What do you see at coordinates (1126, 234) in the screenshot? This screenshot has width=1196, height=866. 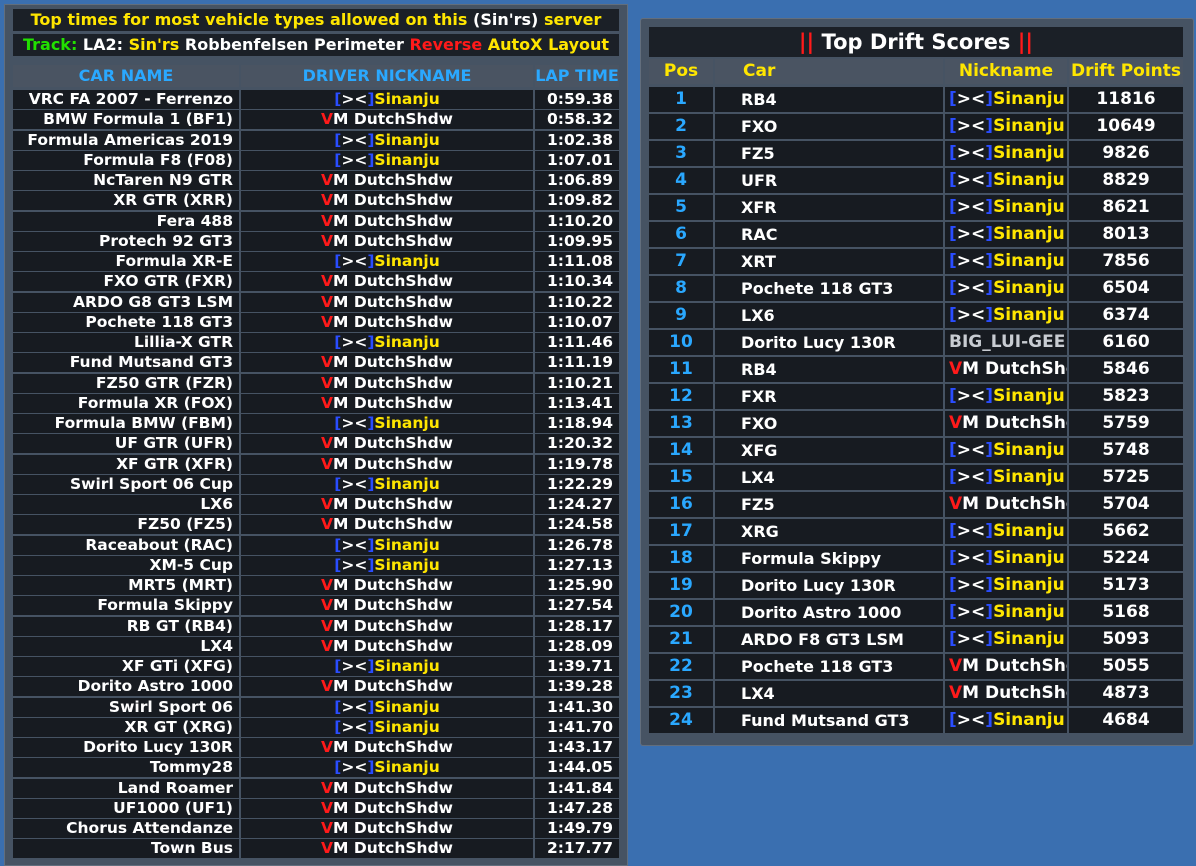 I see `drift-points: 8013` at bounding box center [1126, 234].